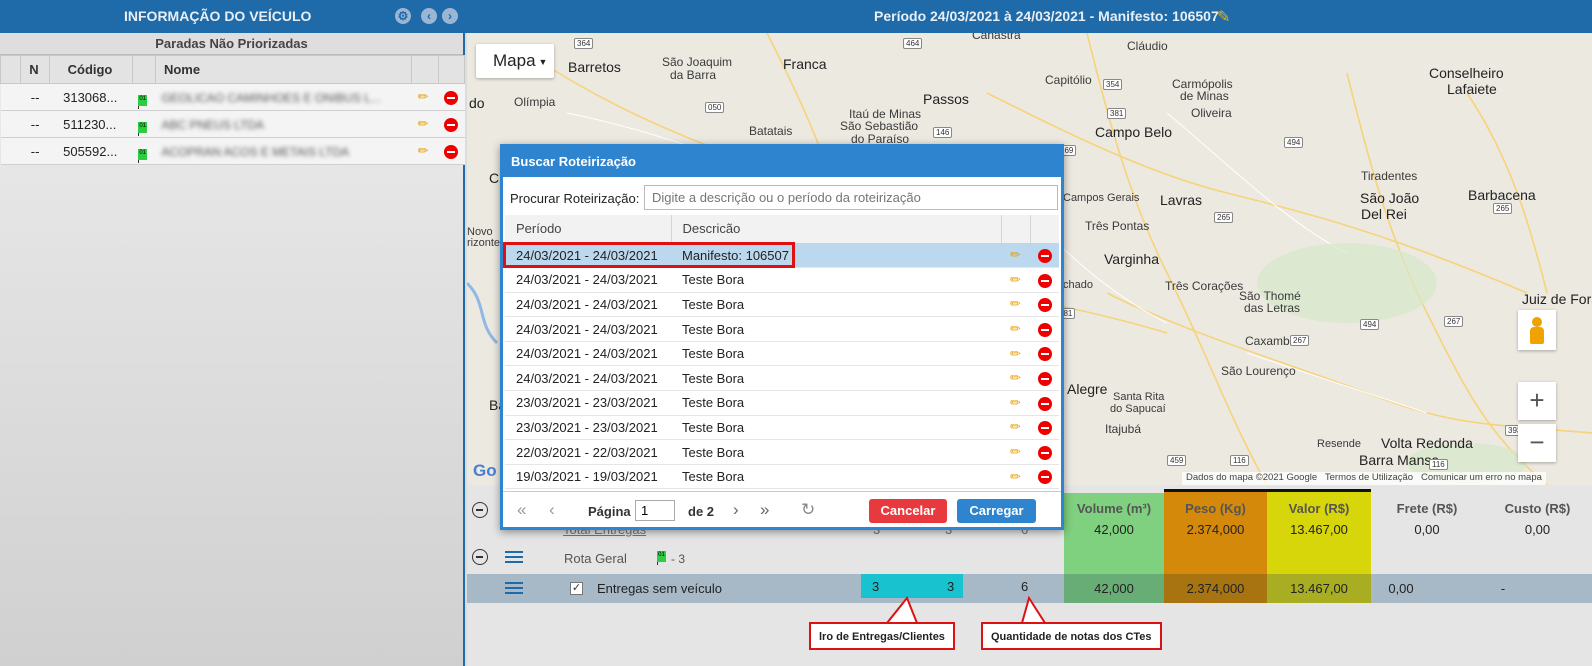  I want to click on prev-page-icon: ‹, so click(552, 510).